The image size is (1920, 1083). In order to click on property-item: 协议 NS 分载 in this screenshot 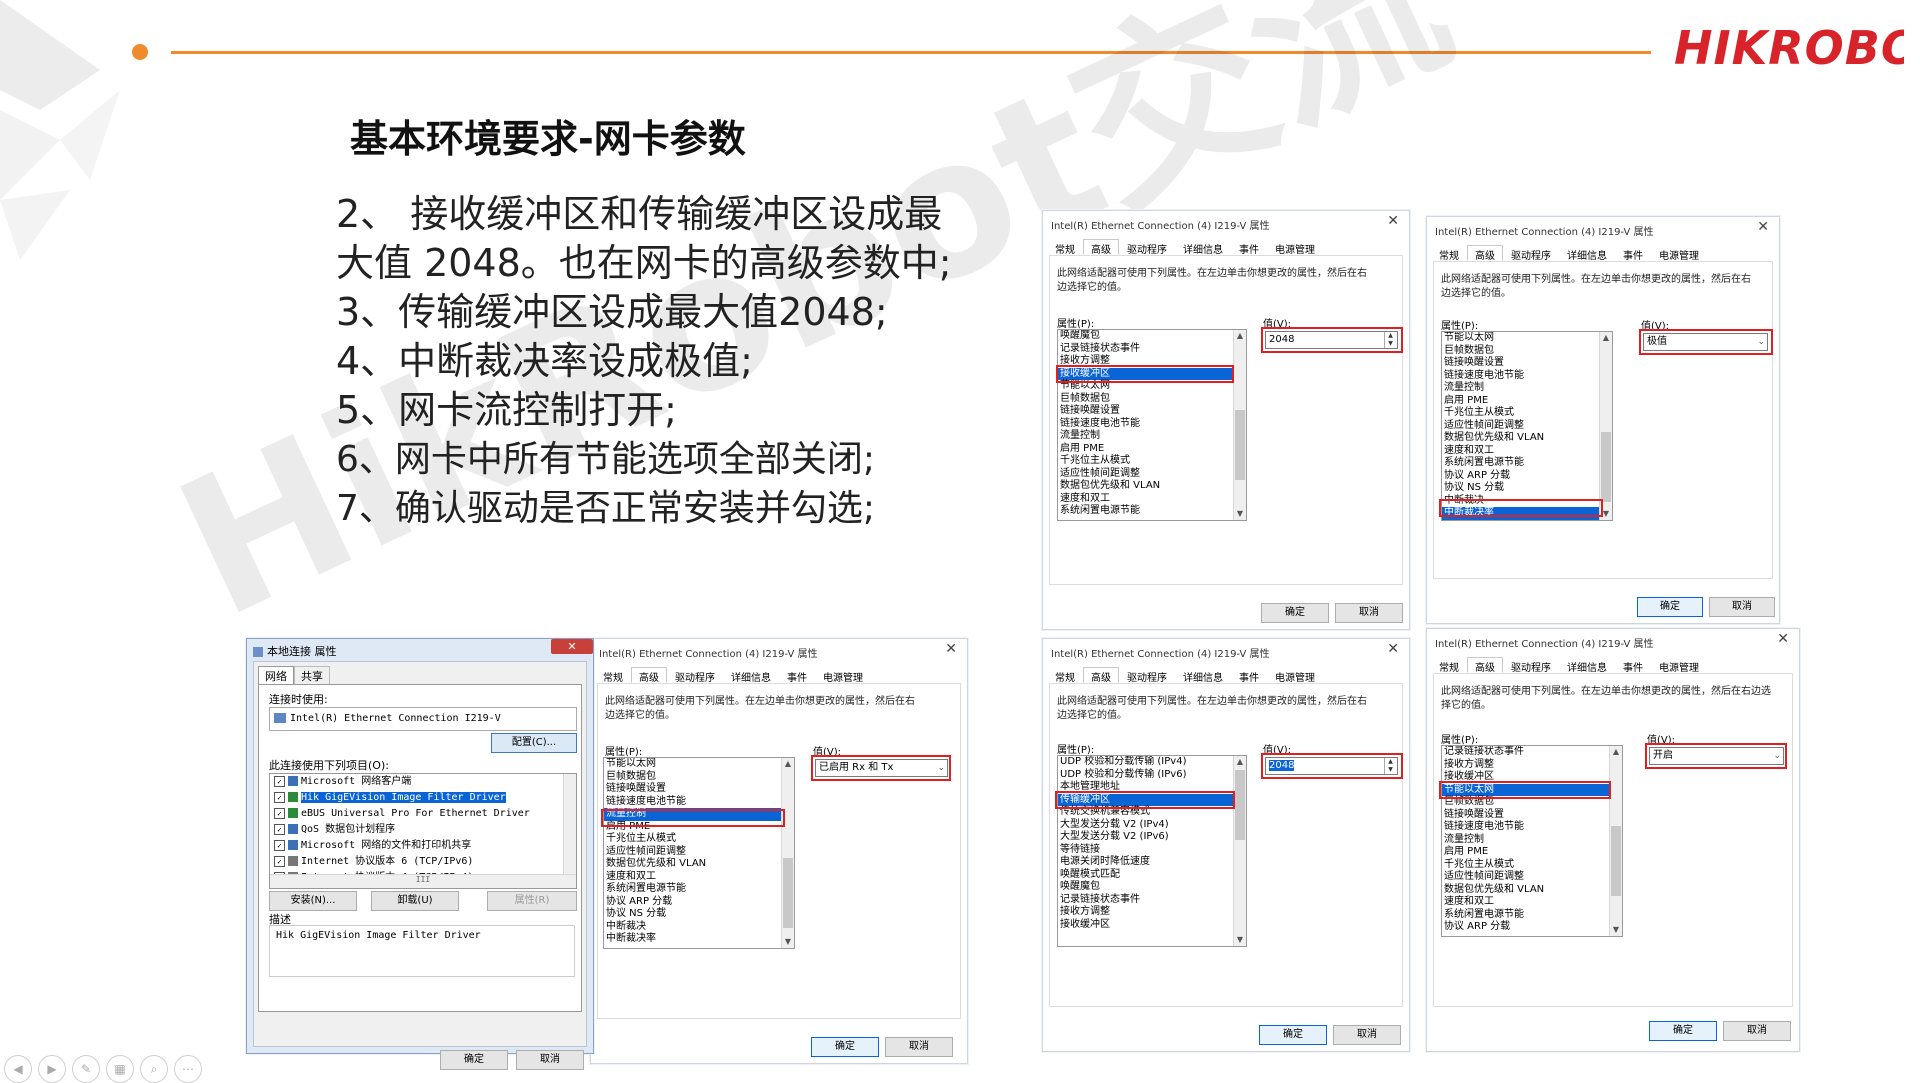, I will do `click(699, 914)`.